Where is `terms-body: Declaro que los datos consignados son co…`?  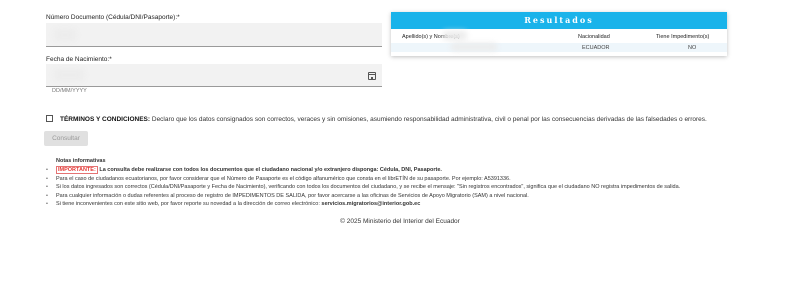 terms-body: Declaro que los datos consignados son co… is located at coordinates (429, 119).